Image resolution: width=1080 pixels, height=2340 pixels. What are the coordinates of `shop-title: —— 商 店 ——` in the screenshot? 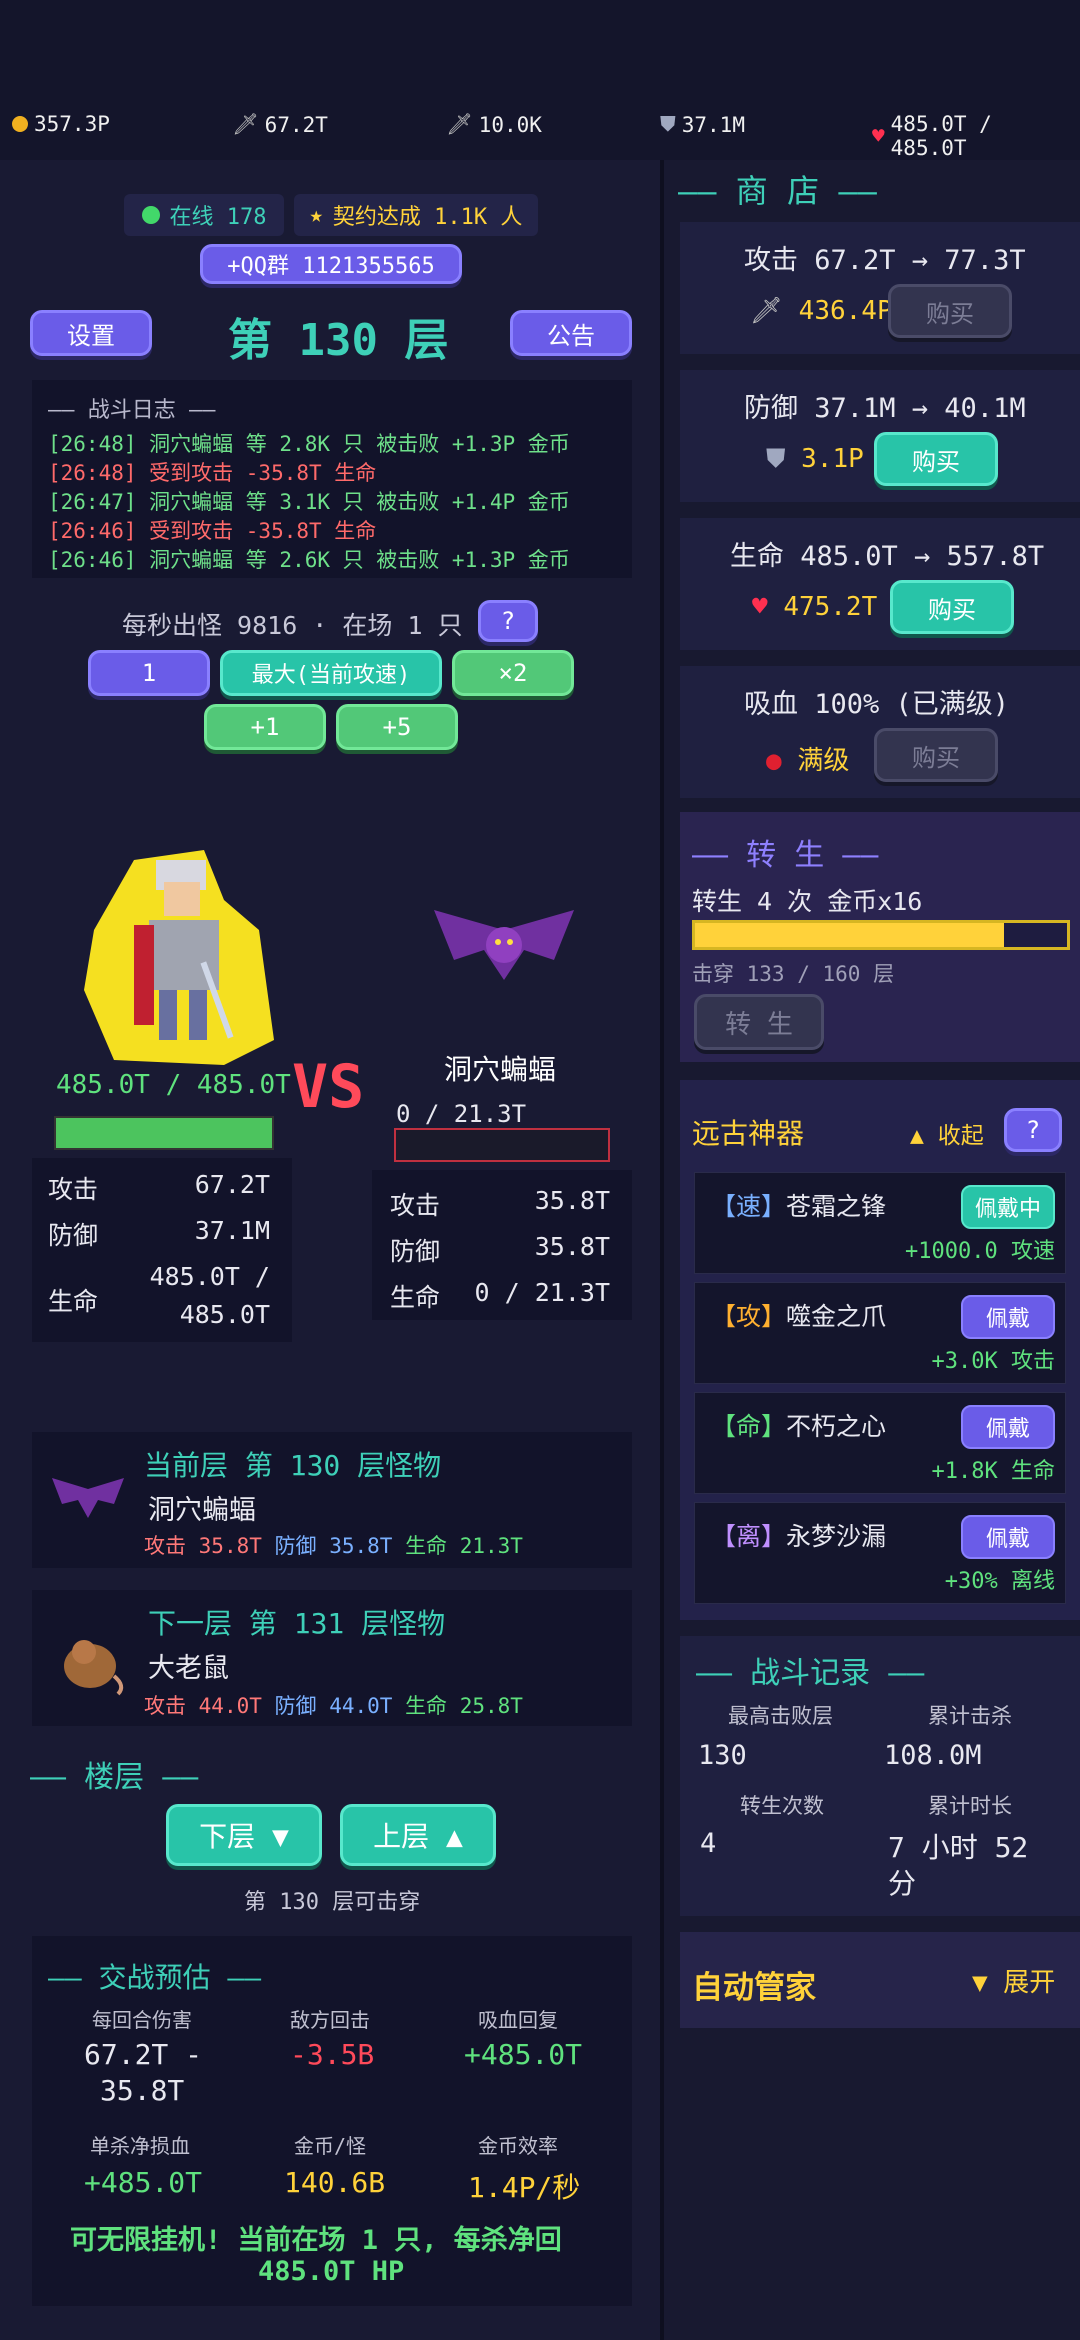 It's located at (777, 191).